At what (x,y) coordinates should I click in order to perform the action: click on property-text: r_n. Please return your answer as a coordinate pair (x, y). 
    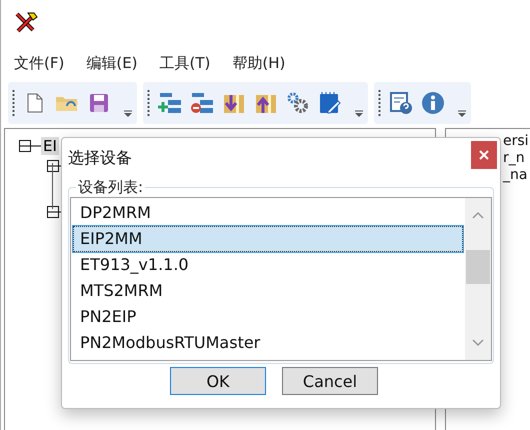
    Looking at the image, I should click on (514, 158).